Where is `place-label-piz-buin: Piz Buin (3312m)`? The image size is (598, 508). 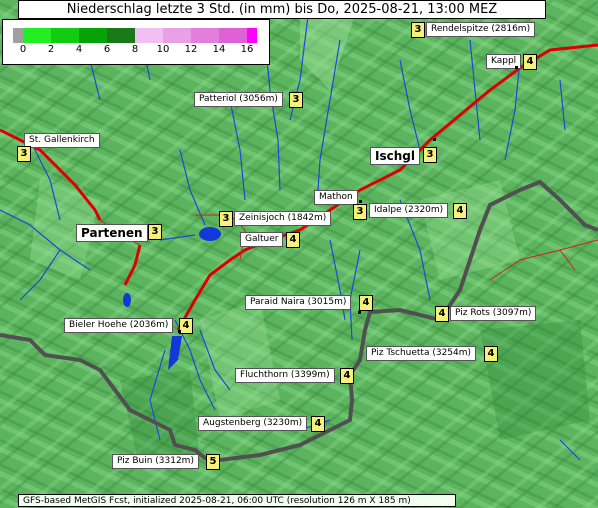
place-label-piz-buin: Piz Buin (3312m) is located at coordinates (155, 461).